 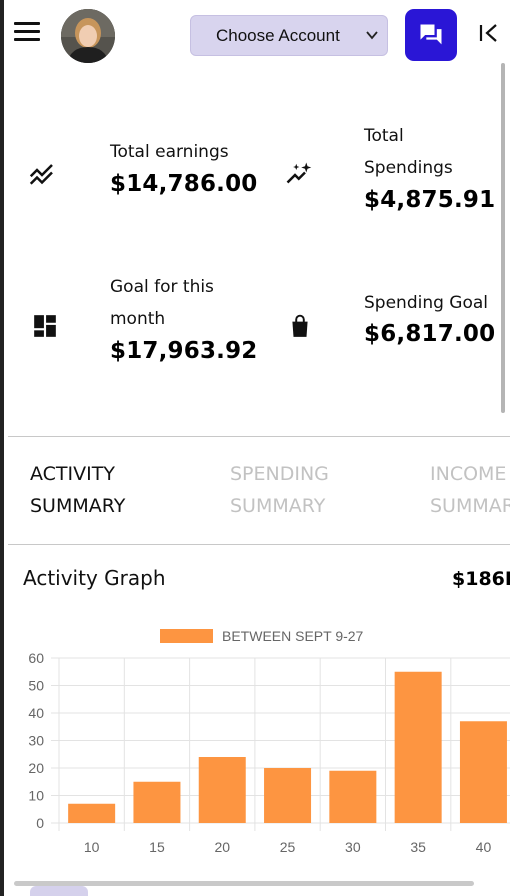 I want to click on y-tick-label: 60, so click(x=36, y=658).